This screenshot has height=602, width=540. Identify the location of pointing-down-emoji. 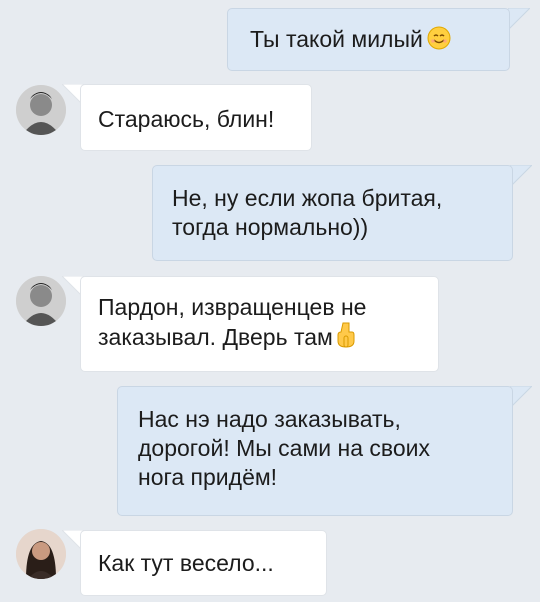
(346, 335).